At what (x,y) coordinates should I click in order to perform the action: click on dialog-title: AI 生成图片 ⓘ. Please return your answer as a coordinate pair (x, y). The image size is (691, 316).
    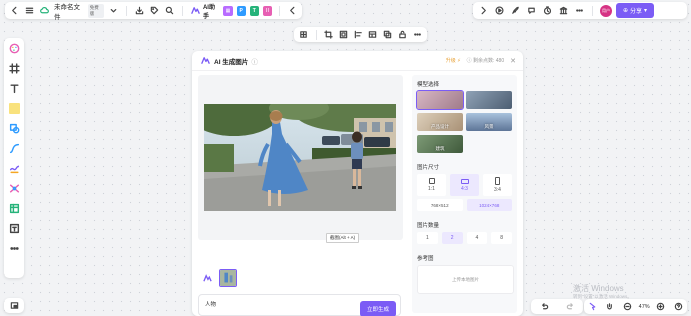
    Looking at the image, I should click on (228, 61).